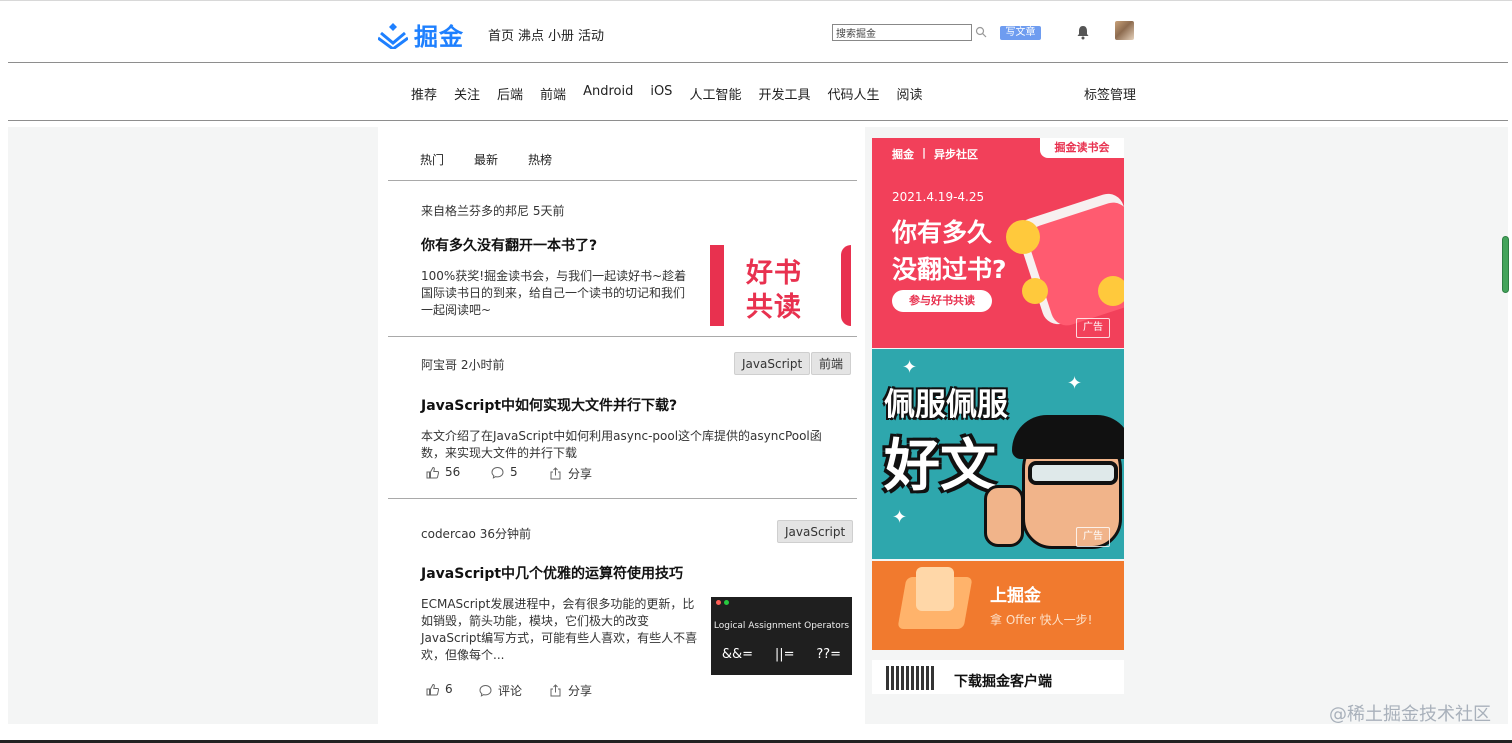  What do you see at coordinates (1093, 328) in the screenshot?
I see `ad-label: 广告` at bounding box center [1093, 328].